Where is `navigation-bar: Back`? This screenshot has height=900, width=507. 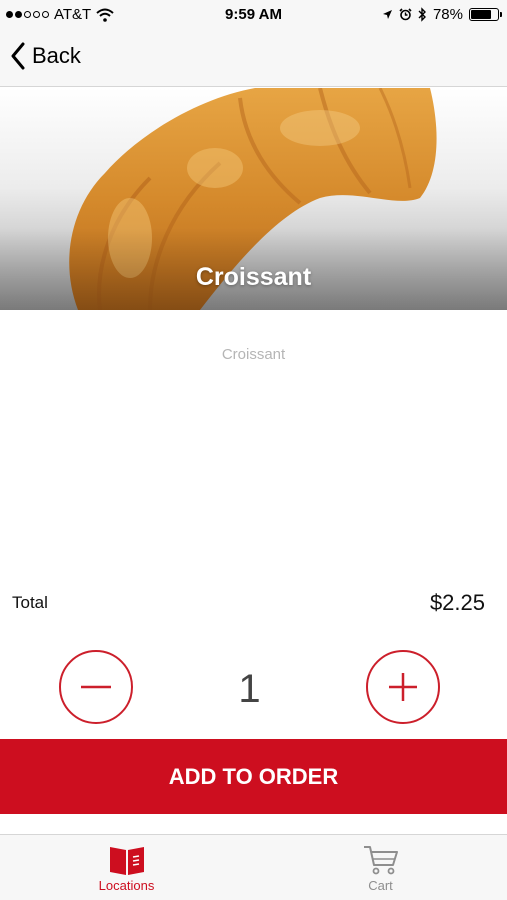
navigation-bar: Back is located at coordinates (253, 58).